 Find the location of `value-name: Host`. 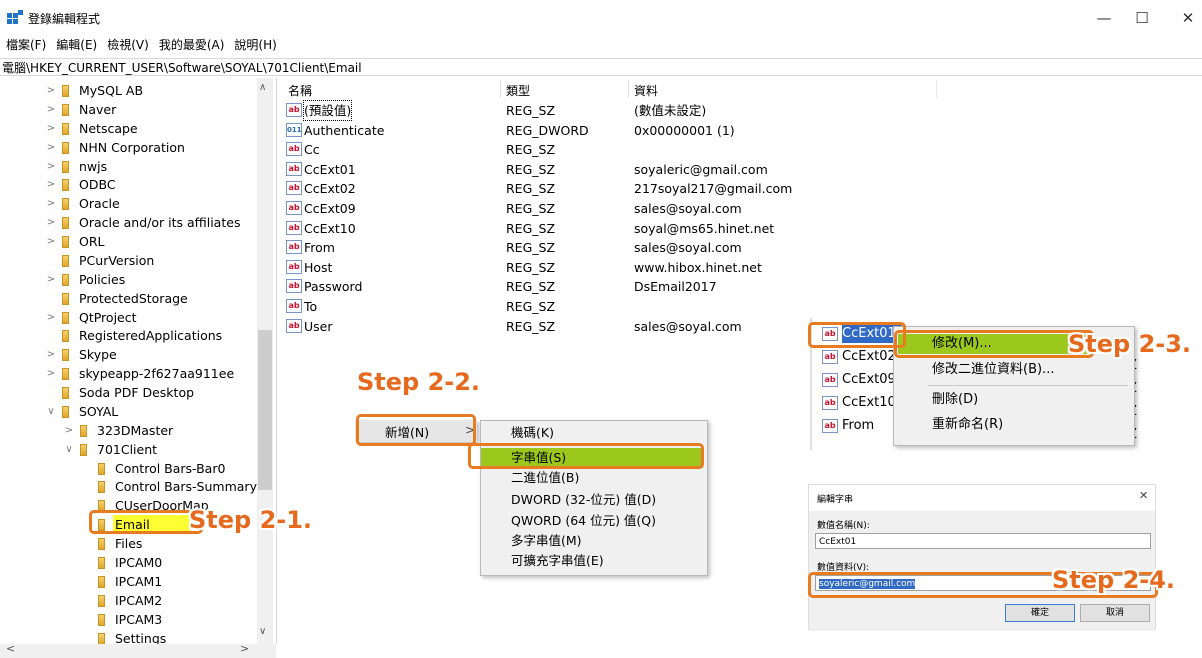

value-name: Host is located at coordinates (318, 267).